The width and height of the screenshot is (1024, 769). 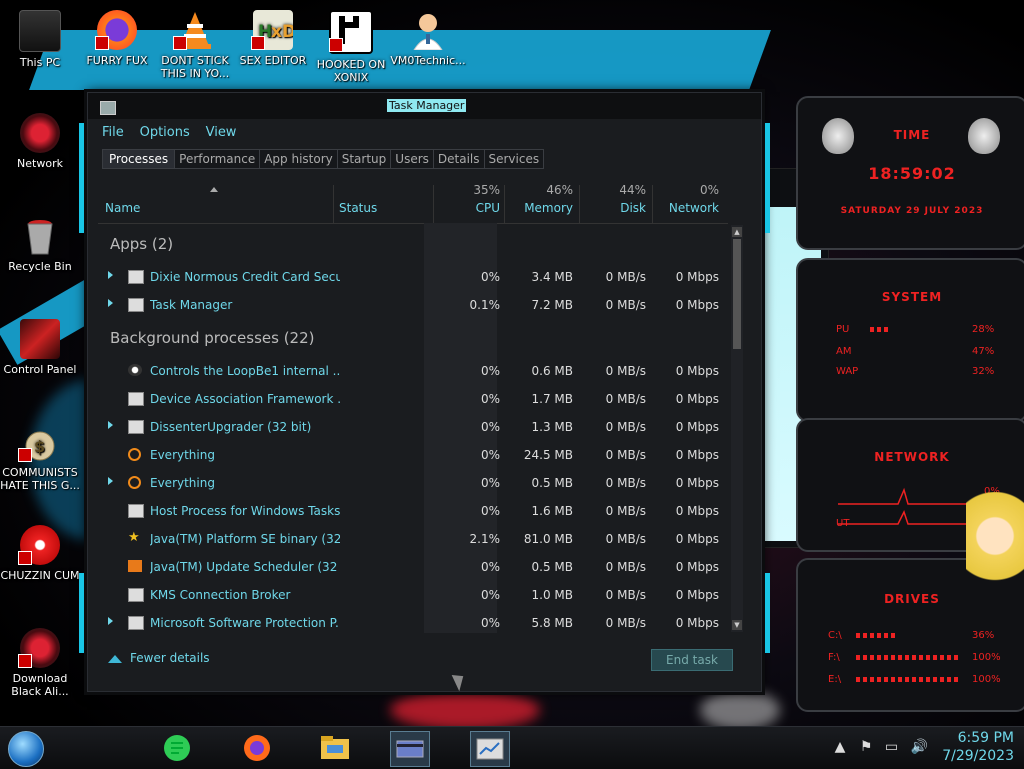 I want to click on system-ram-label: AM, so click(x=844, y=351).